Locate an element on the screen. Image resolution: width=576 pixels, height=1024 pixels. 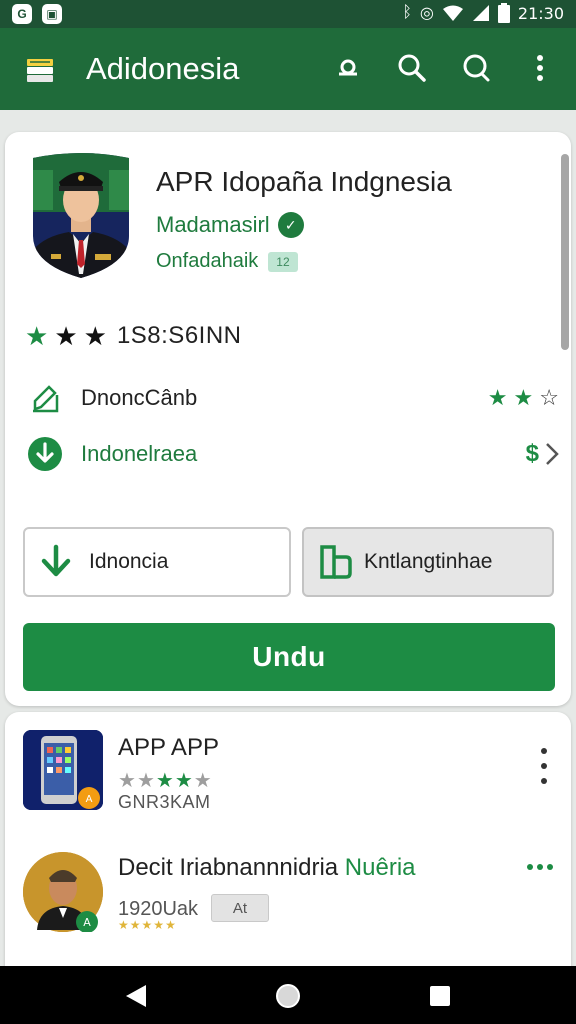
info-label-download: Indonelraea is located at coordinates (139, 453).